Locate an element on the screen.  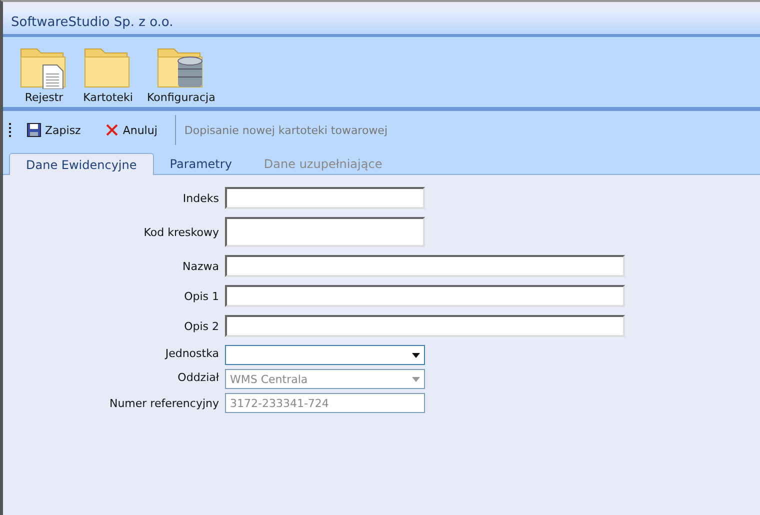
form-caption: Dopisanie nowej kartoteki towarowej is located at coordinates (286, 130).